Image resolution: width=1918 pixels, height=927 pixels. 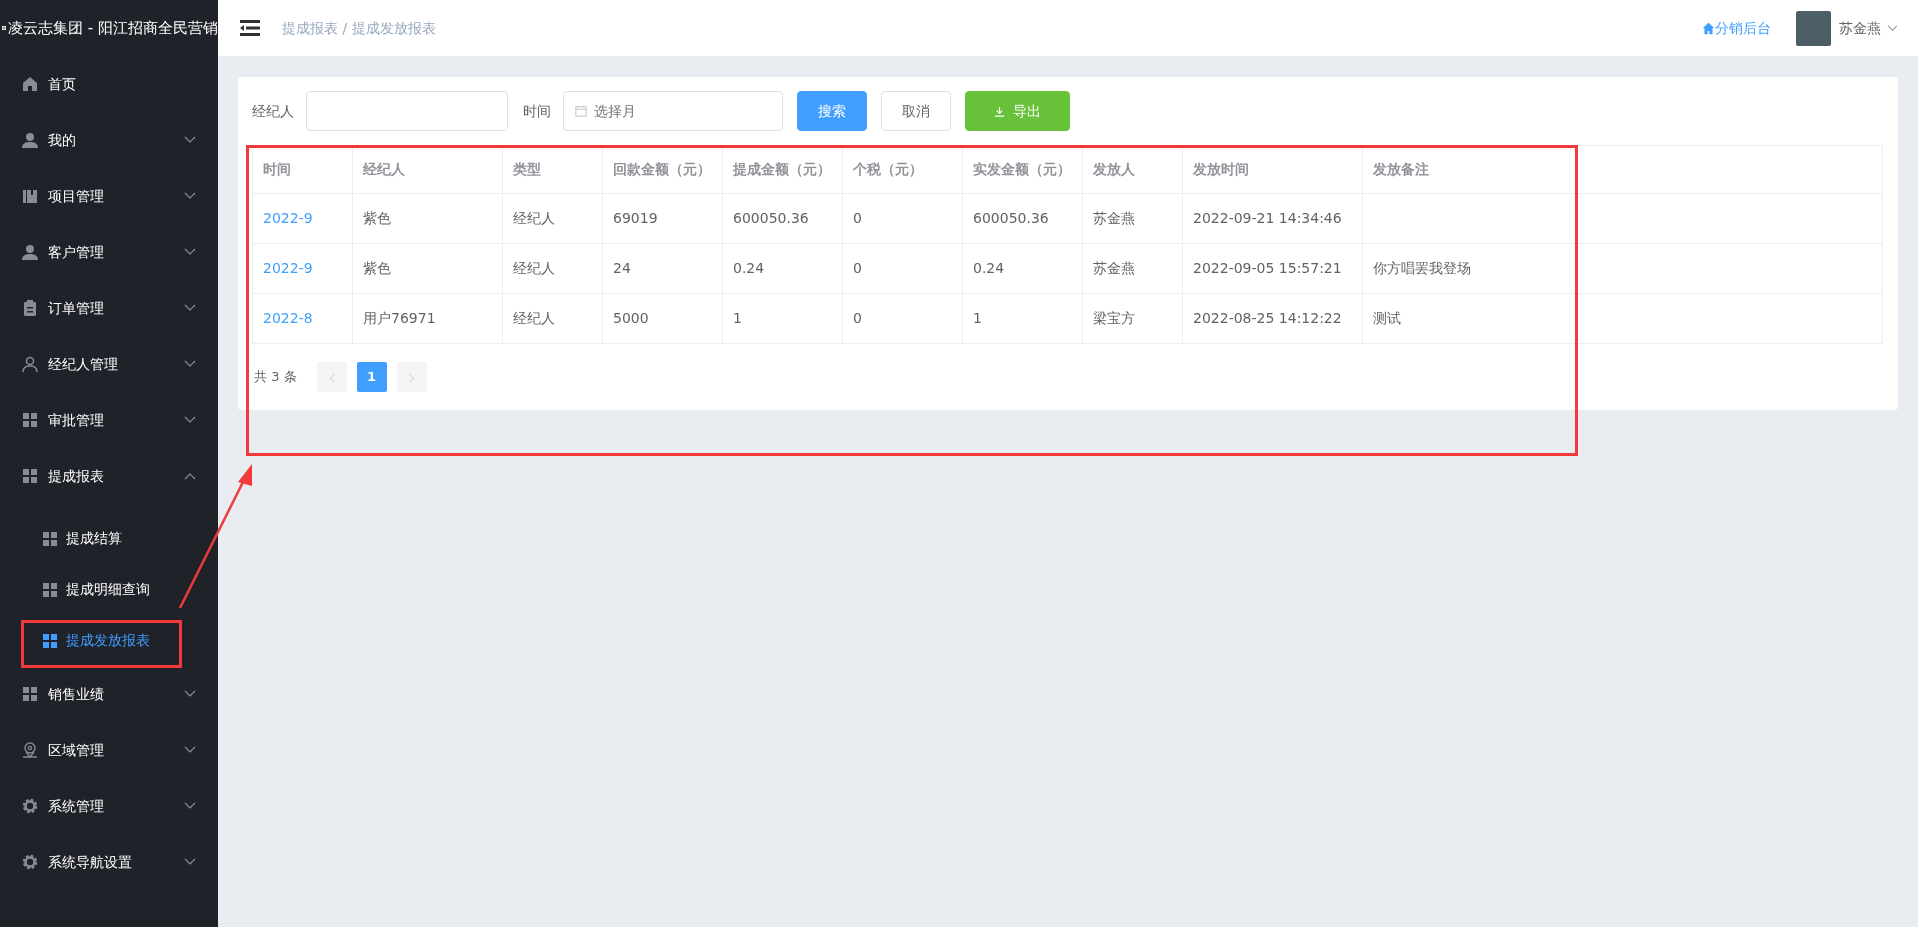 What do you see at coordinates (275, 377) in the screenshot?
I see `total-count: 共 3 条` at bounding box center [275, 377].